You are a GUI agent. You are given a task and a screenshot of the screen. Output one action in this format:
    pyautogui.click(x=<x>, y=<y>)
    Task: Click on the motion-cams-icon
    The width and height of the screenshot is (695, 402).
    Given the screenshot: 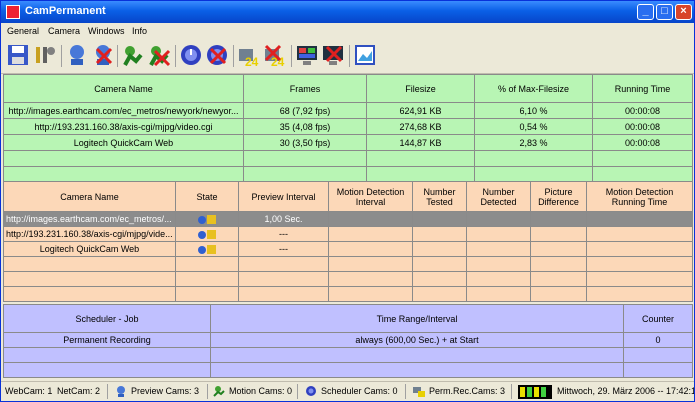 What is the action you would take?
    pyautogui.click(x=219, y=391)
    